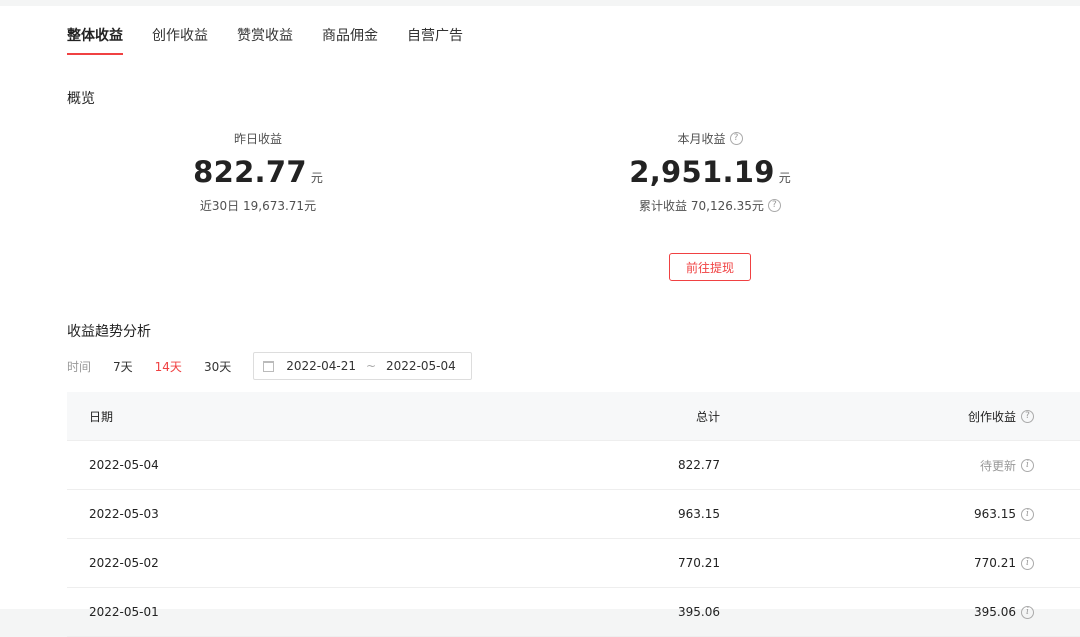 Image resolution: width=1080 pixels, height=637 pixels. I want to click on table-row: 2022-05-02 770.21 770.21 i, so click(573, 563).